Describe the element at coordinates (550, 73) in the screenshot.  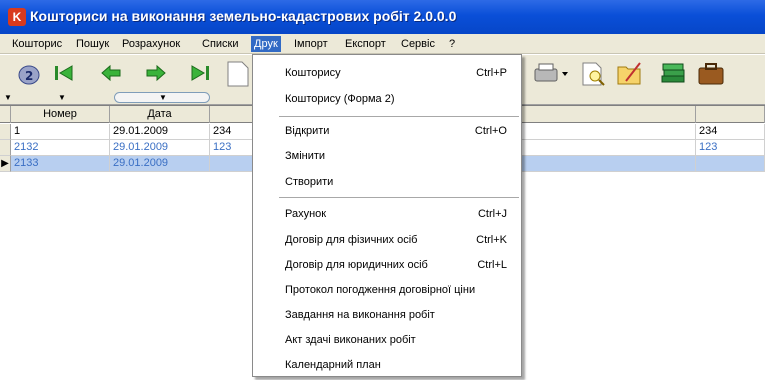
I see `print-icon` at that location.